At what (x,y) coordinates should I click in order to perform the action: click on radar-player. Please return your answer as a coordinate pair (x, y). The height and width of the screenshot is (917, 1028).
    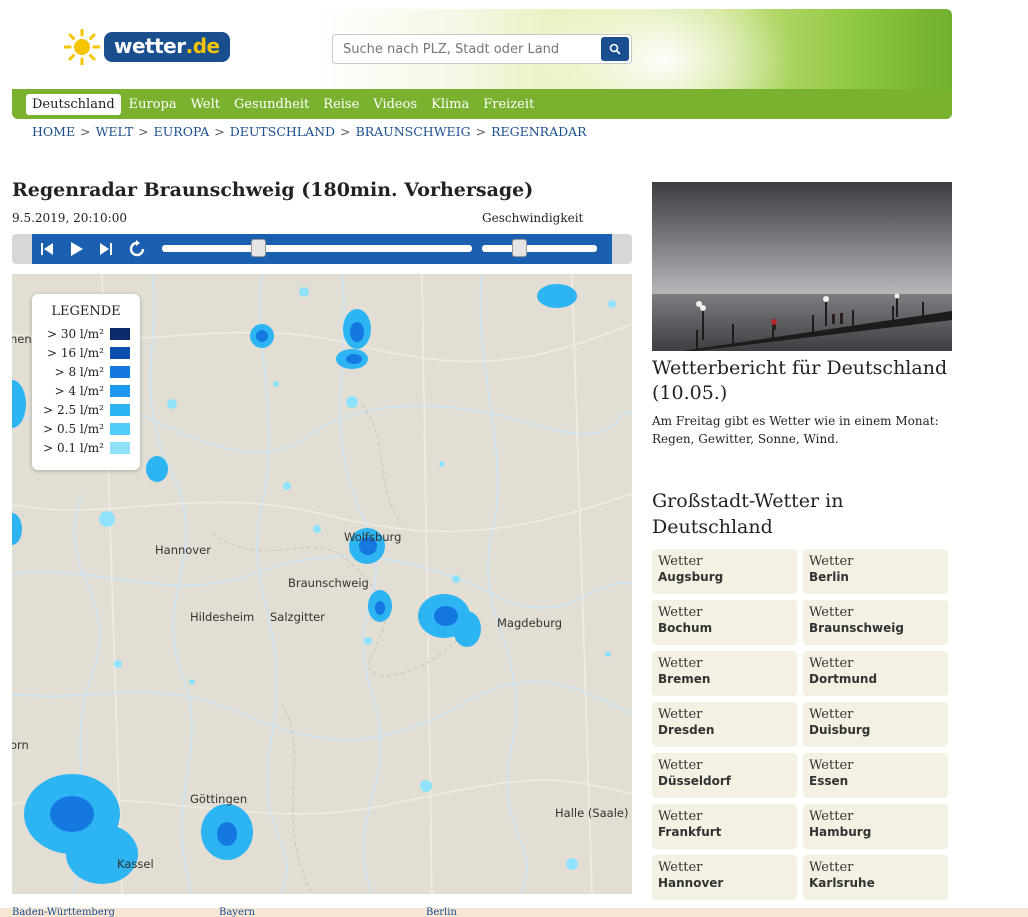
    Looking at the image, I should click on (322, 249).